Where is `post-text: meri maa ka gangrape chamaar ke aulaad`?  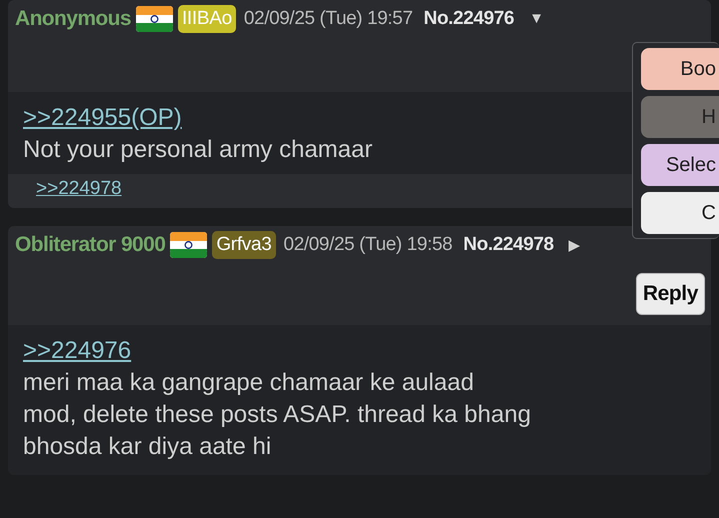
post-text: meri maa ka gangrape chamaar ke aulaad is located at coordinates (249, 383).